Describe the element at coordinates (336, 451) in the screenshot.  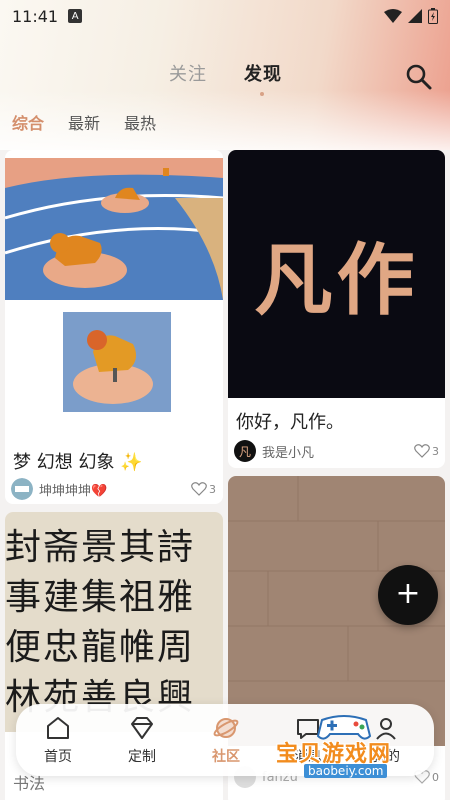
I see `post-meta: 凡 我是小凡 3` at that location.